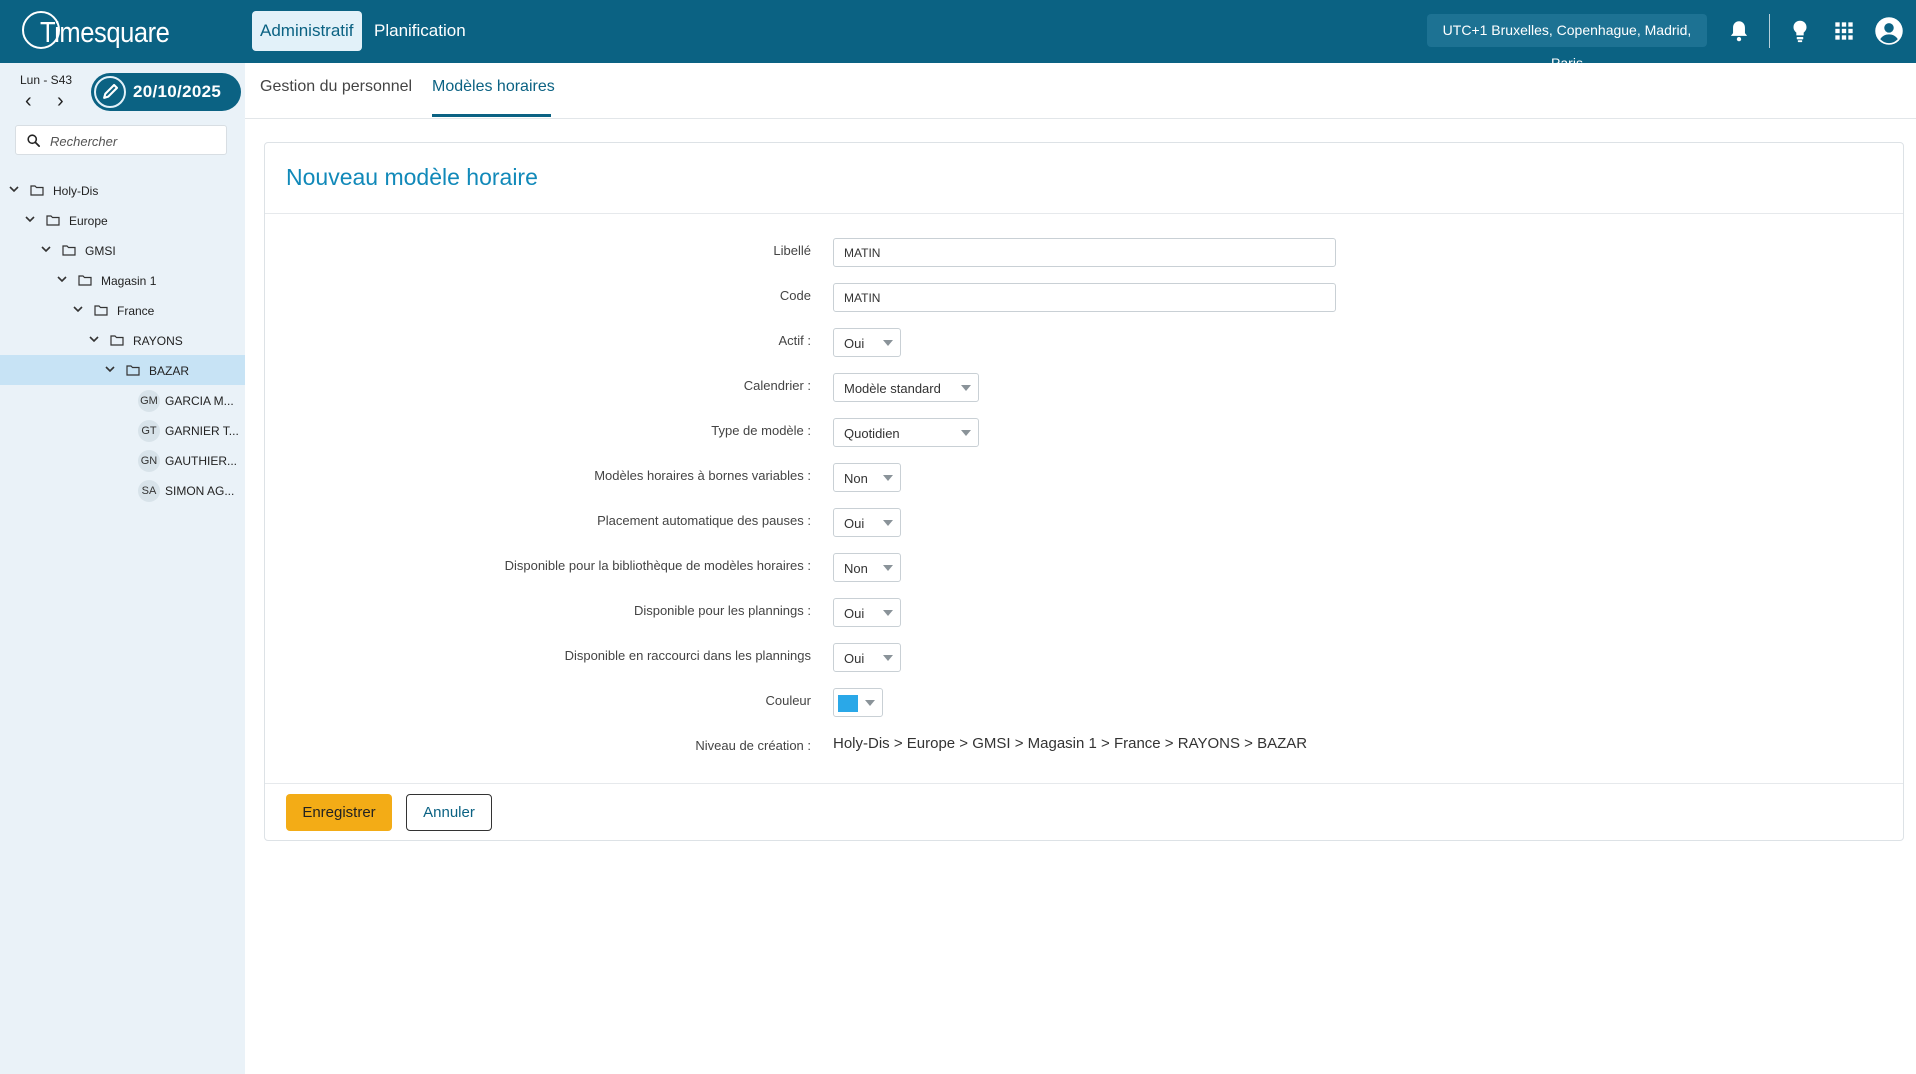 The height and width of the screenshot is (1074, 1916). I want to click on tree-node-label: BAZAR, so click(169, 371).